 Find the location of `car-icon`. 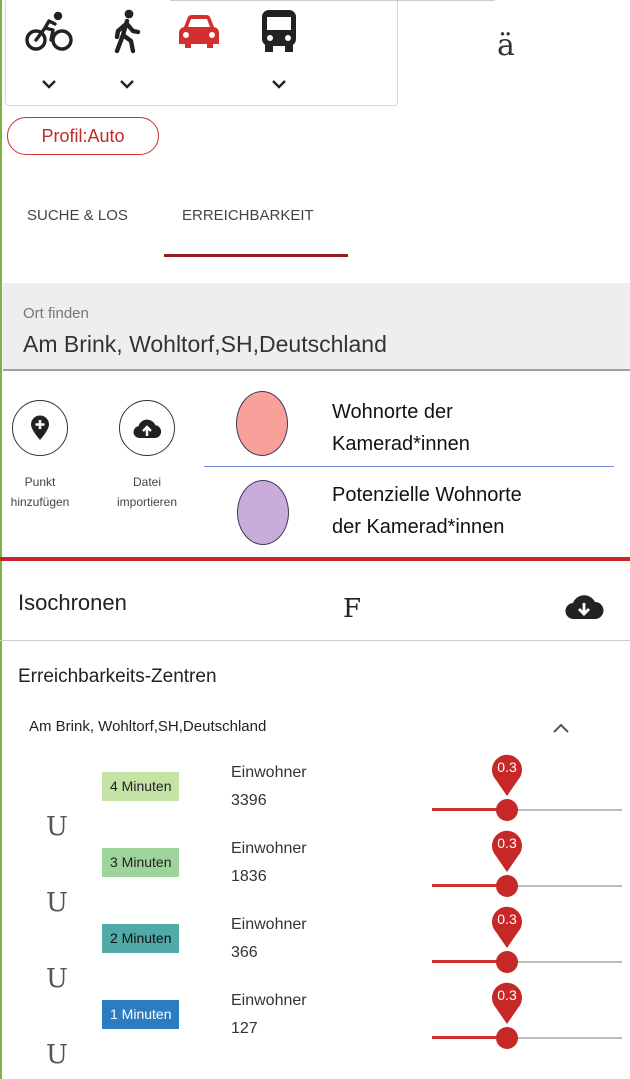

car-icon is located at coordinates (199, 31).